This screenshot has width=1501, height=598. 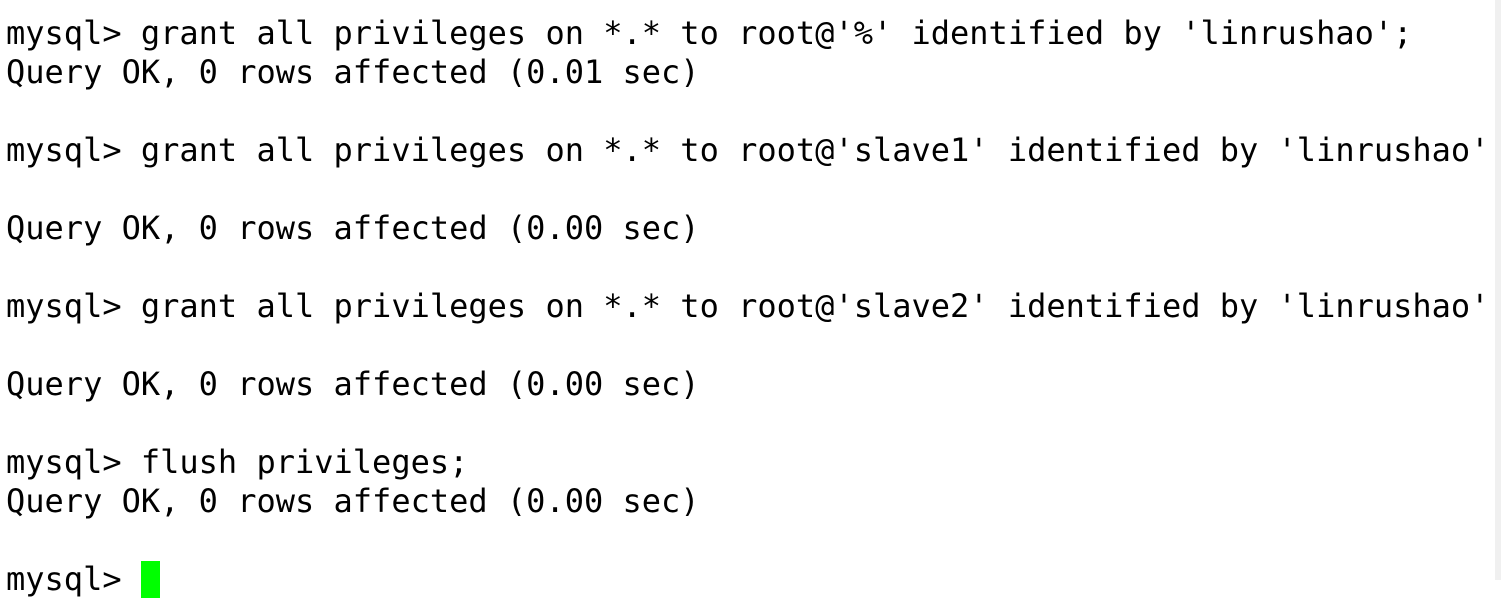 What do you see at coordinates (73, 579) in the screenshot?
I see `mysql-prompt: mysql>` at bounding box center [73, 579].